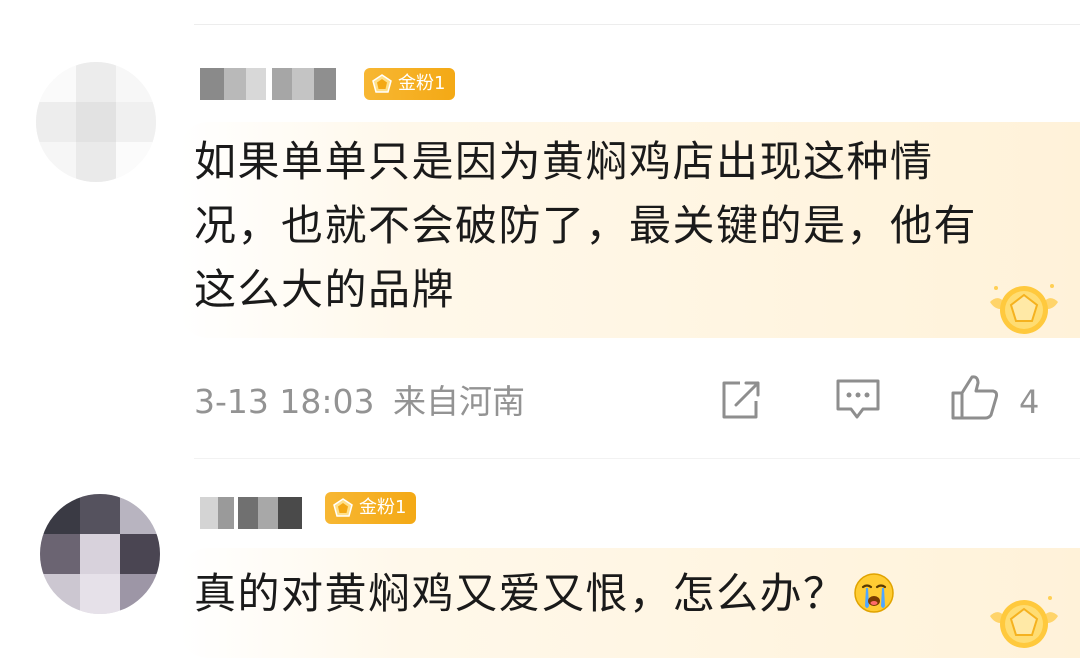 Image resolution: width=1080 pixels, height=667 pixels. I want to click on like-count: 4, so click(1029, 402).